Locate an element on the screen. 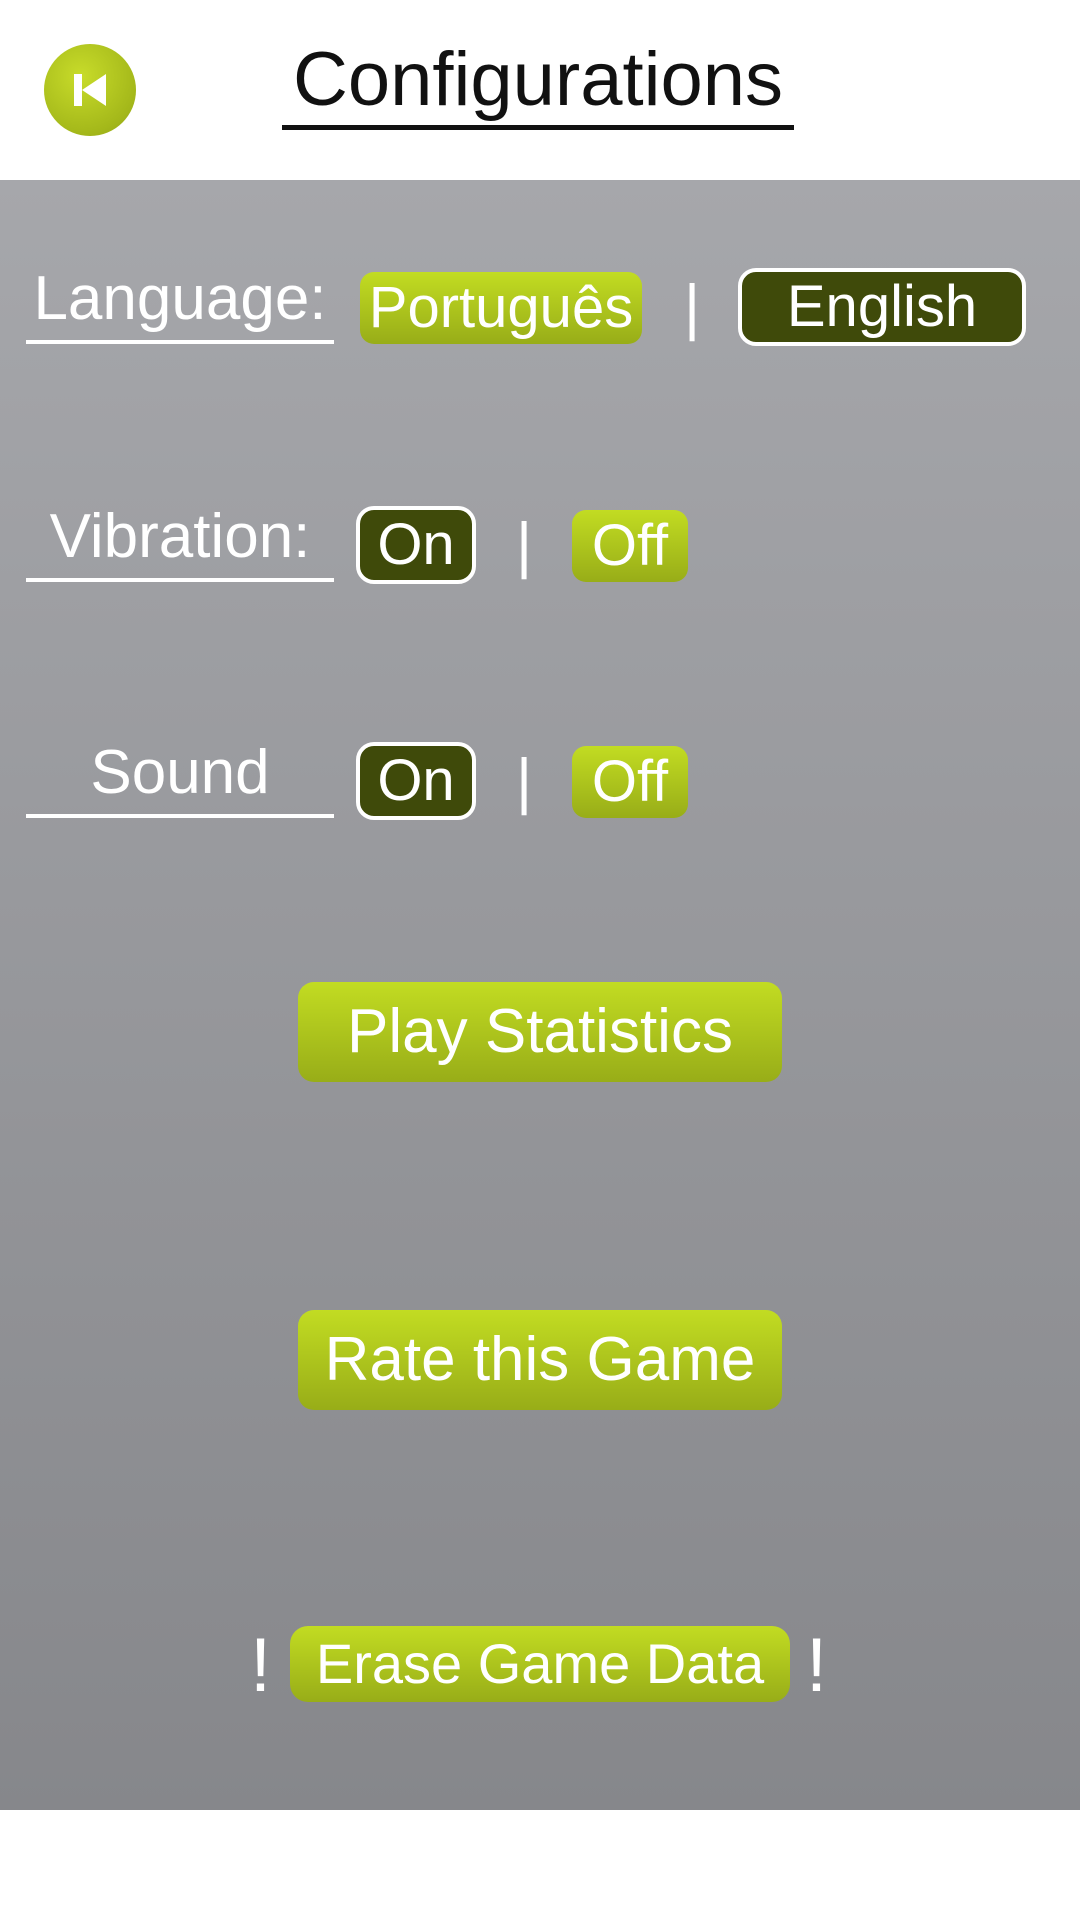 Image resolution: width=1080 pixels, height=1920 pixels. rate-game-button: Rate this Game is located at coordinates (540, 1360).